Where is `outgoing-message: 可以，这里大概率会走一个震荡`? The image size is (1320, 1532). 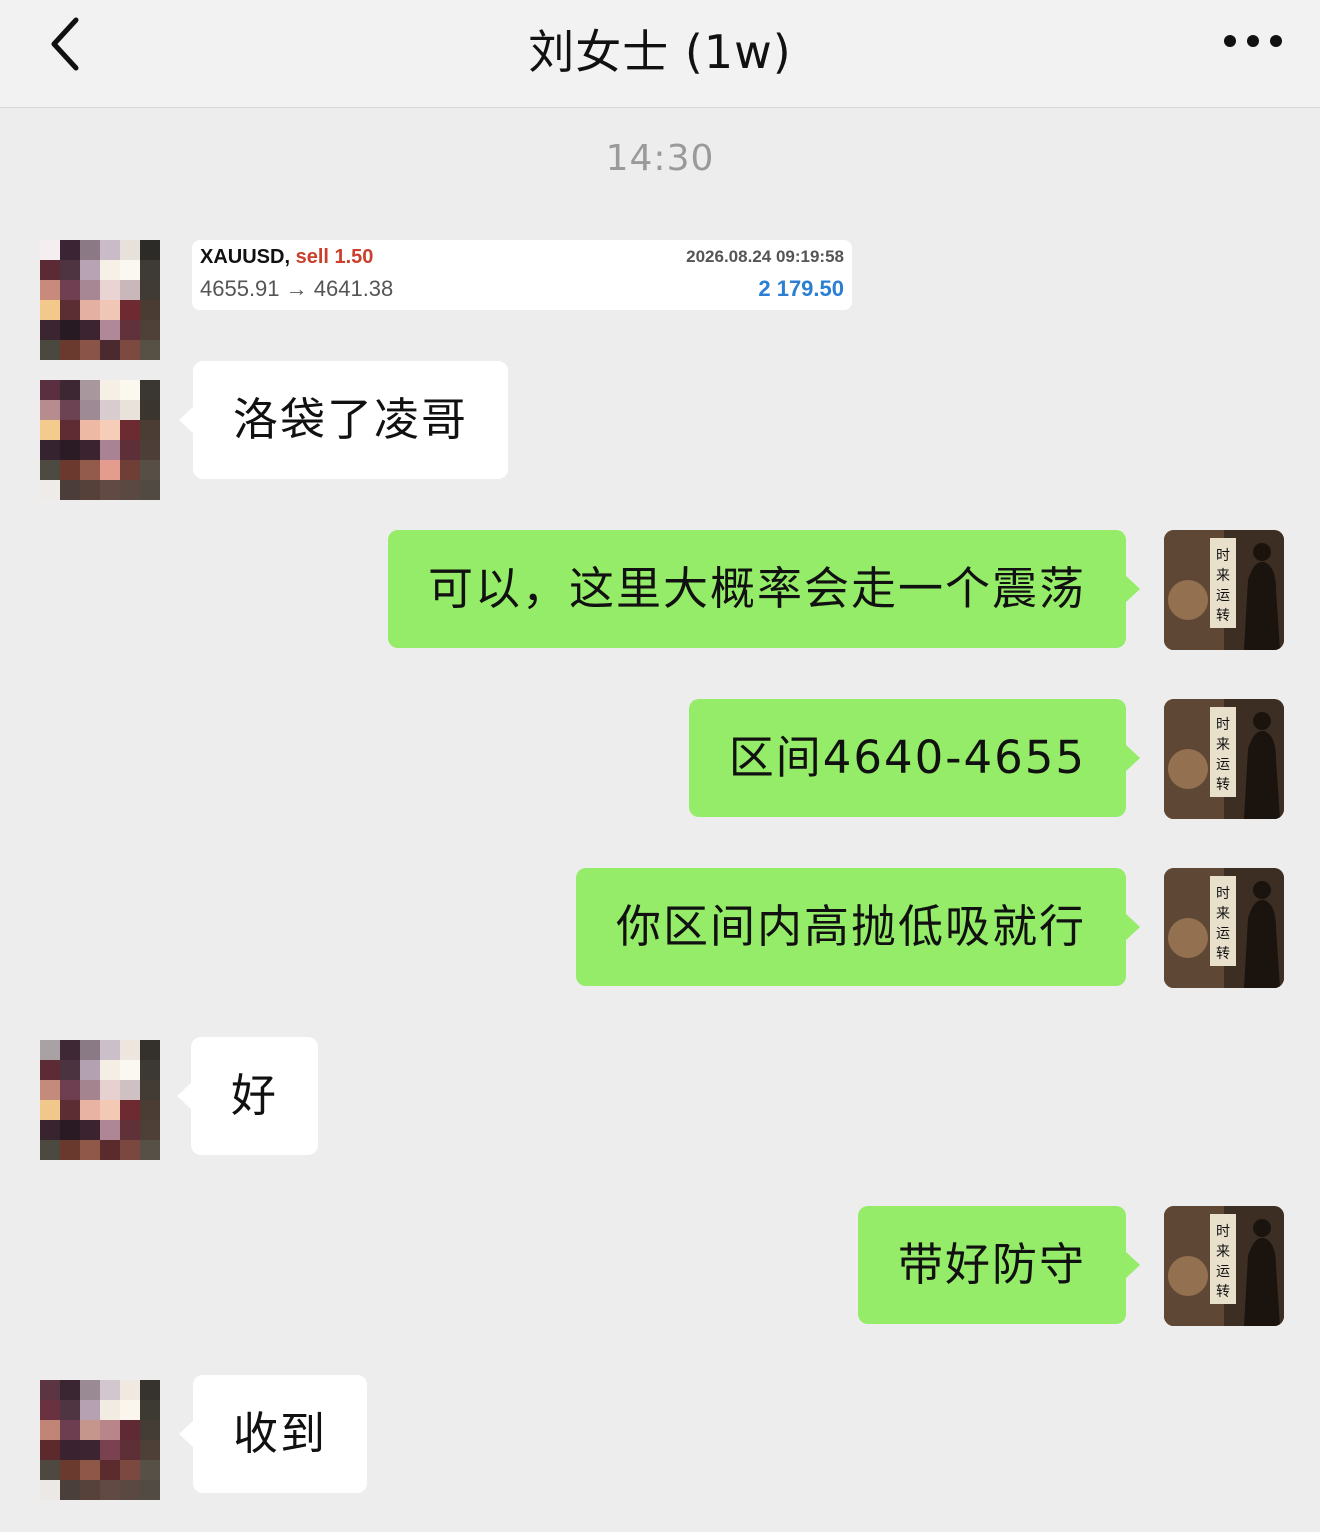 outgoing-message: 可以，这里大概率会走一个震荡 is located at coordinates (764, 589).